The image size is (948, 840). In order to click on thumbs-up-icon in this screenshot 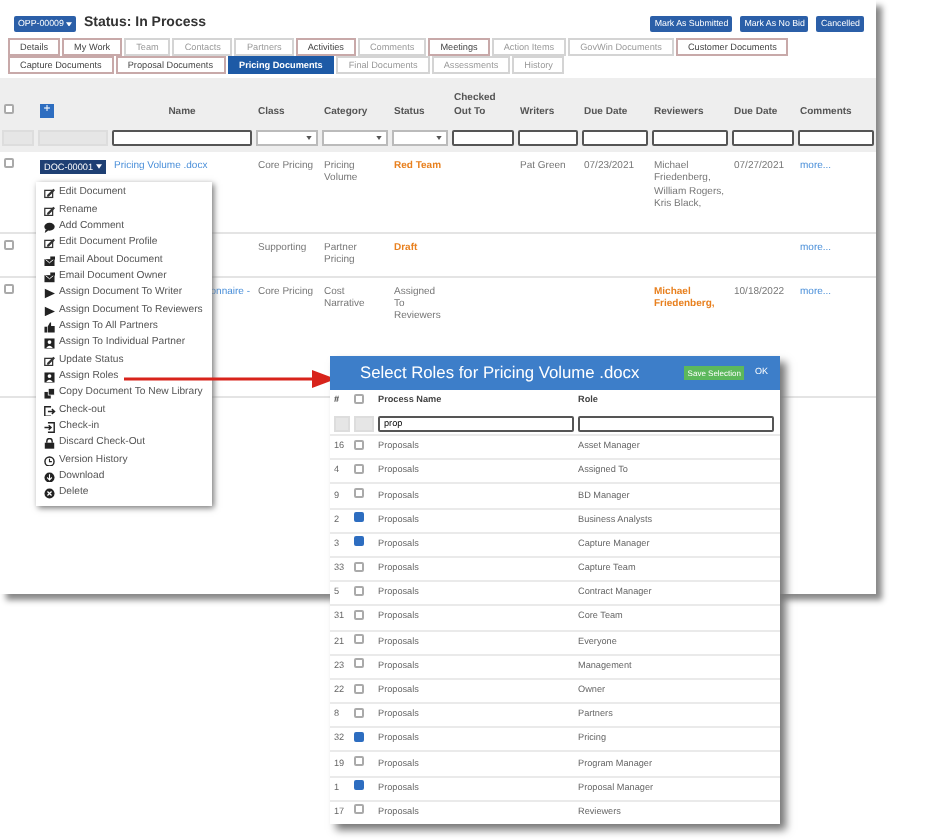, I will do `click(49, 328)`.